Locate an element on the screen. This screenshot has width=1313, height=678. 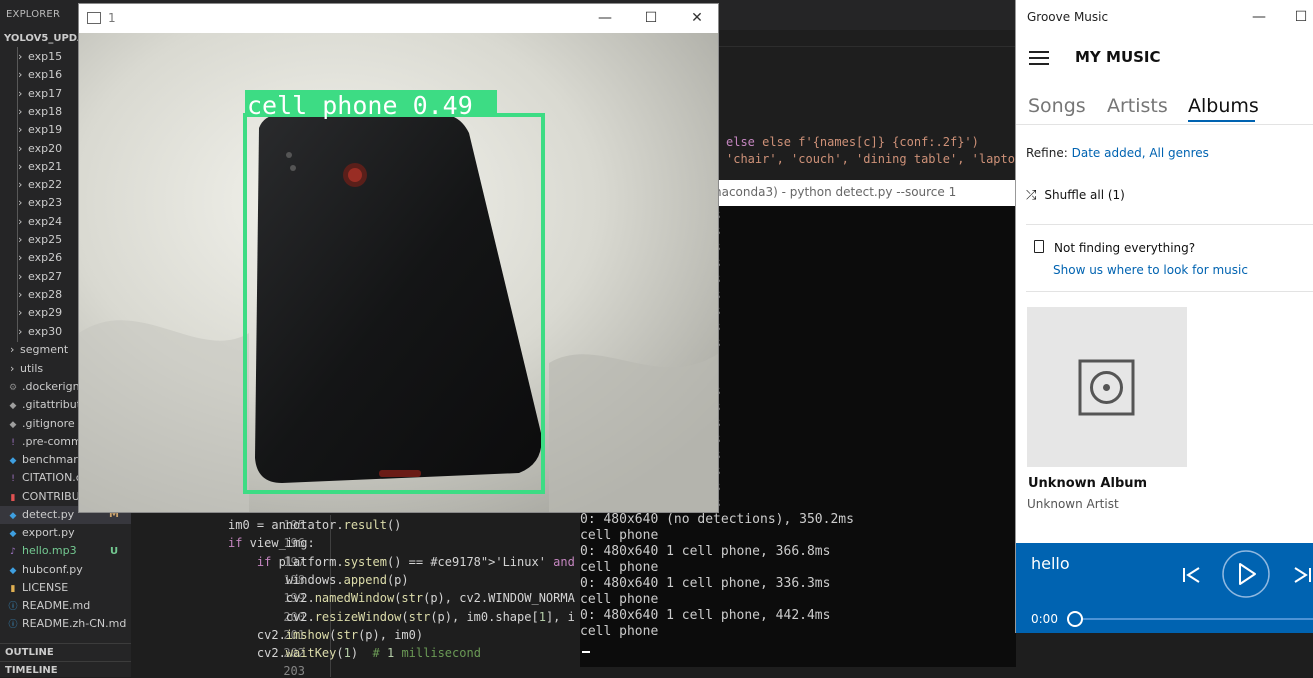
folder-label: exp22 is located at coordinates (45, 185).